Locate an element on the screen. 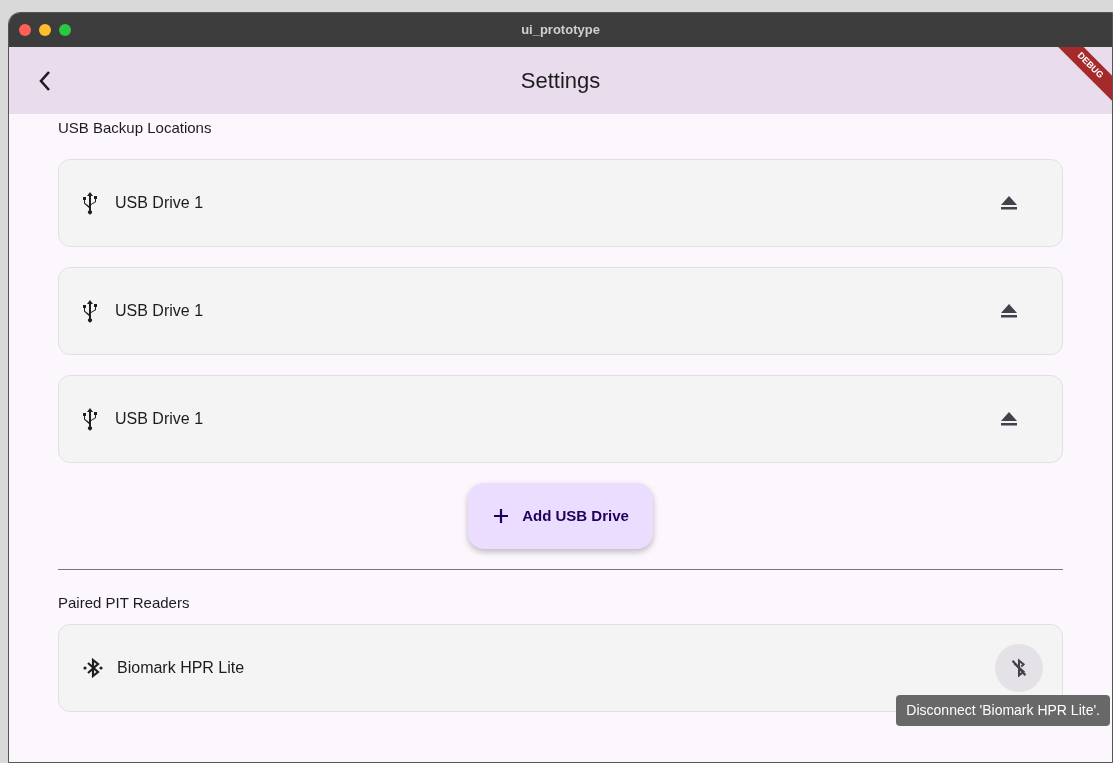  minimize-window-button is located at coordinates (45, 30).